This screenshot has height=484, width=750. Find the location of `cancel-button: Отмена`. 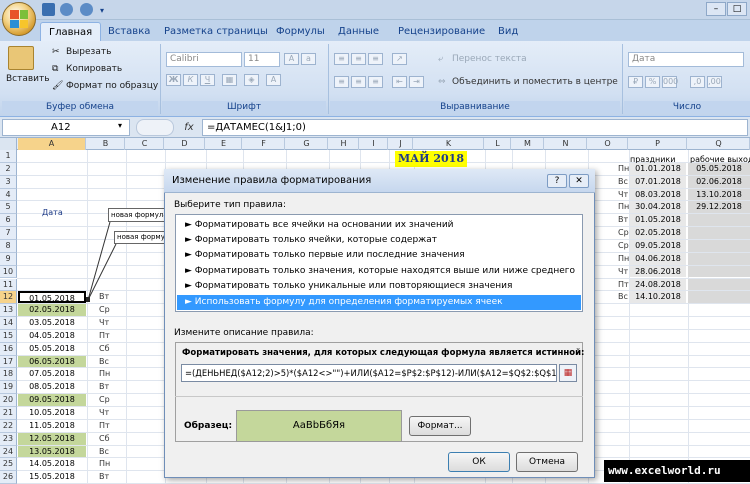

cancel-button: Отмена is located at coordinates (547, 462).